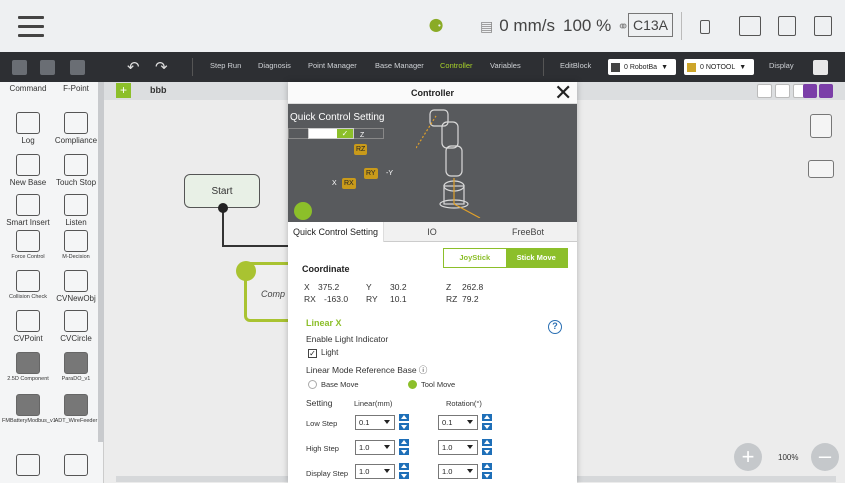 This screenshot has width=845, height=483. I want to click on palette-item: FMBatteryModbus_v1, so click(29, 409).